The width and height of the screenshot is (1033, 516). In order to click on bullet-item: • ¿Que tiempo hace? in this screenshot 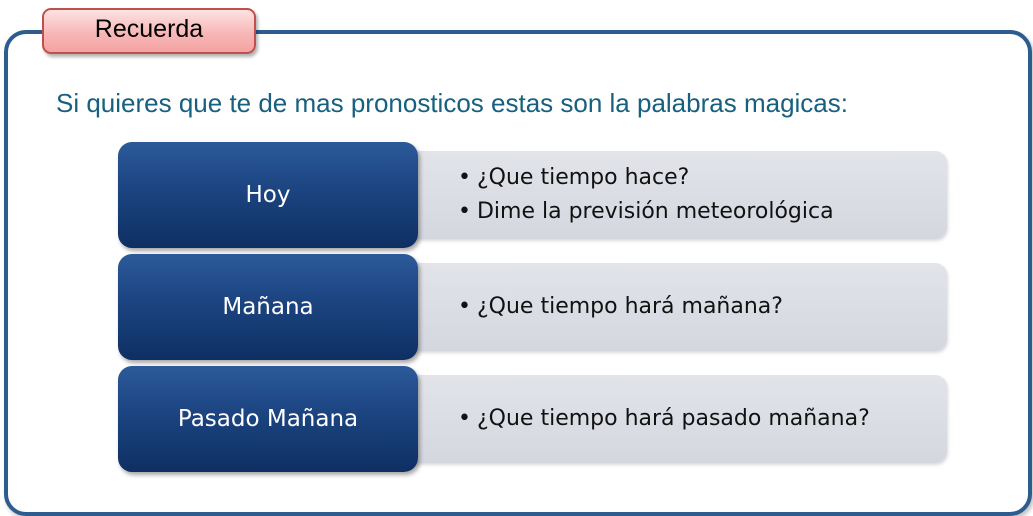, I will do `click(646, 178)`.